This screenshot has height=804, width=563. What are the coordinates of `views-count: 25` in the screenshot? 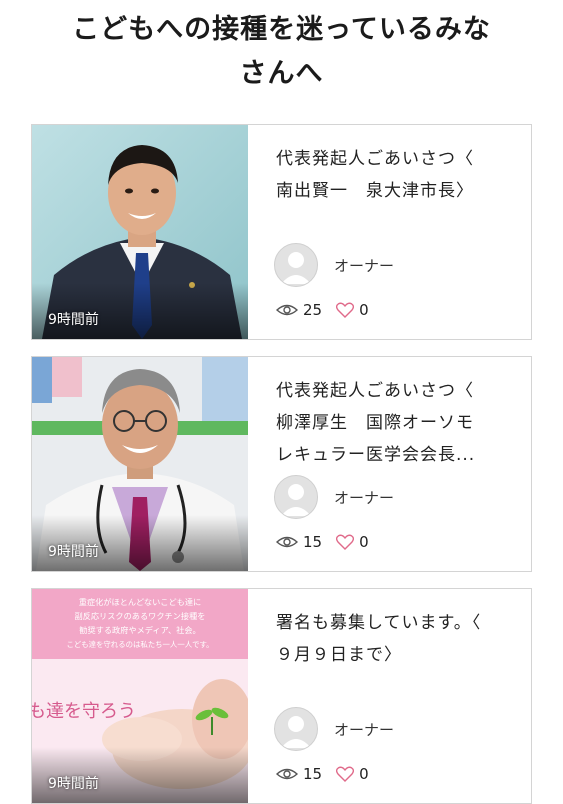 It's located at (313, 310).